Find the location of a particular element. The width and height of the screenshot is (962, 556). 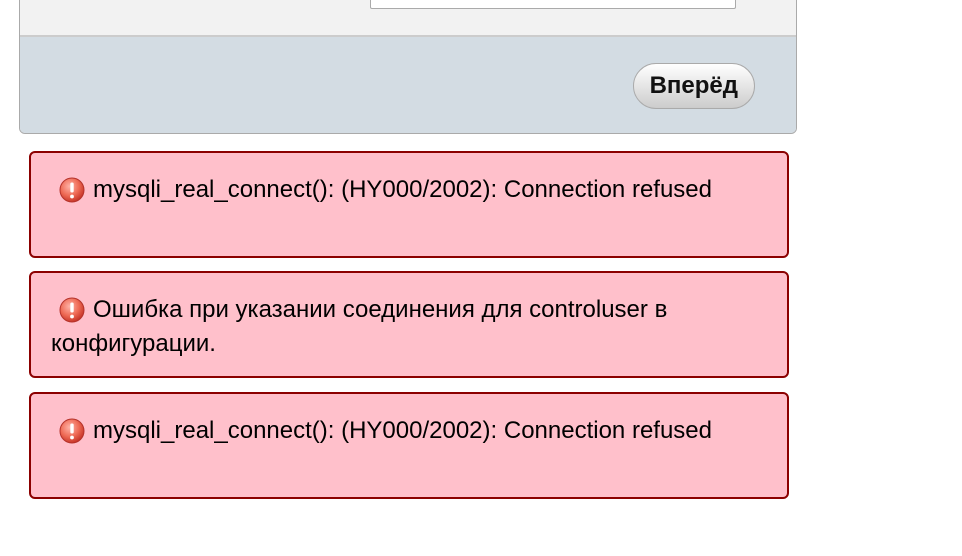

server-input-field is located at coordinates (553, 4).